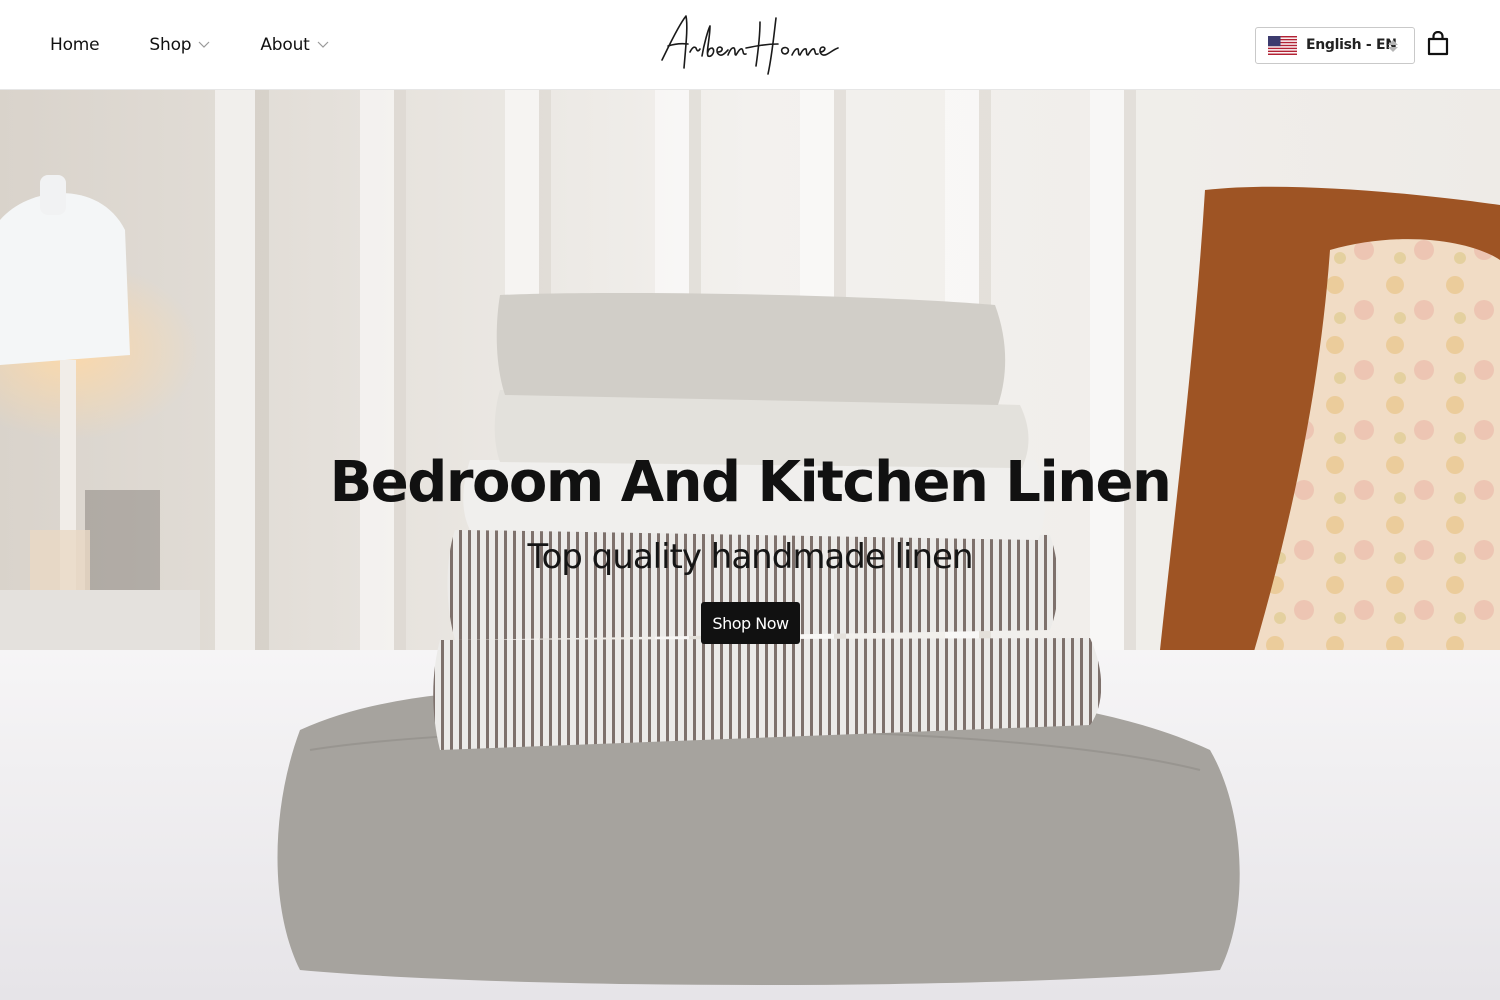  Describe the element at coordinates (1351, 45) in the screenshot. I see `language-label: English - EN` at that location.